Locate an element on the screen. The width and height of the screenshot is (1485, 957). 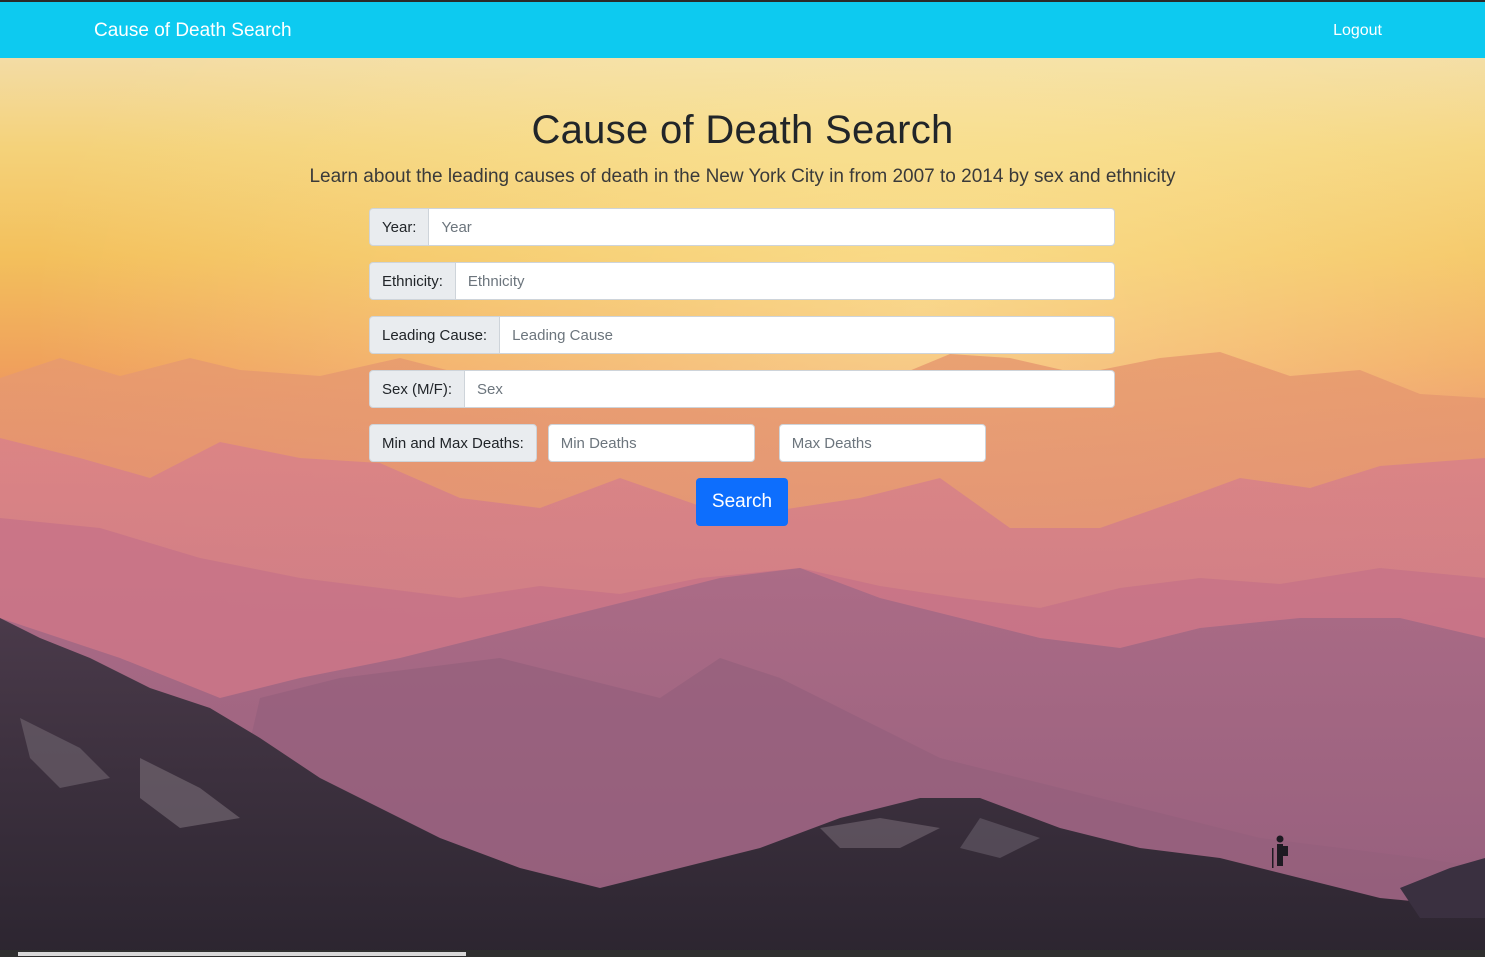
navbar-brand-link: Cause of Death Search is located at coordinates (193, 31).